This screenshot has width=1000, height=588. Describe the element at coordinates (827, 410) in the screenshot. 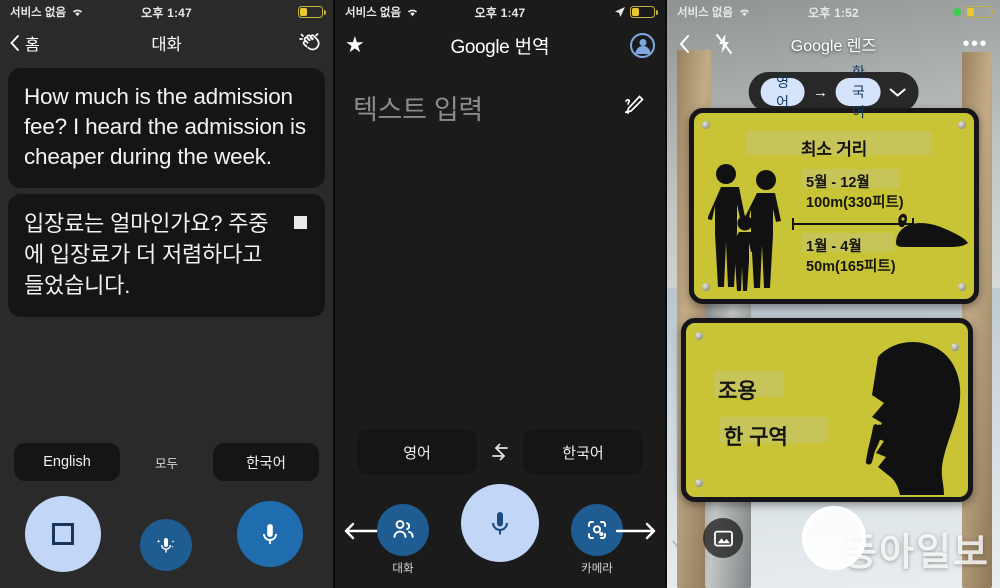

I see `sign-quiet-zone: 조용 한 구역` at that location.